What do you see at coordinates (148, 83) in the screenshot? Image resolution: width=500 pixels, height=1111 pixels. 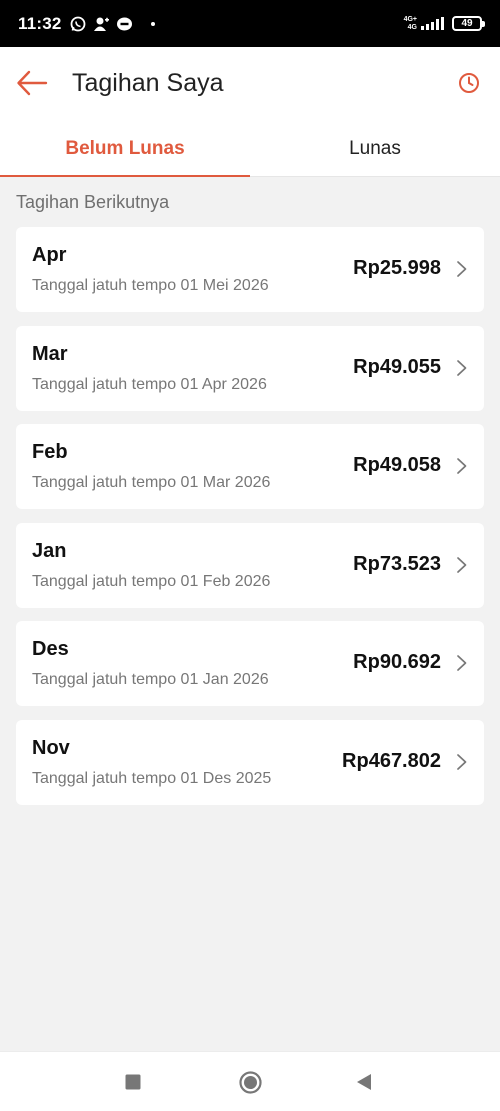 I see `page-title: Tagihan Saya` at bounding box center [148, 83].